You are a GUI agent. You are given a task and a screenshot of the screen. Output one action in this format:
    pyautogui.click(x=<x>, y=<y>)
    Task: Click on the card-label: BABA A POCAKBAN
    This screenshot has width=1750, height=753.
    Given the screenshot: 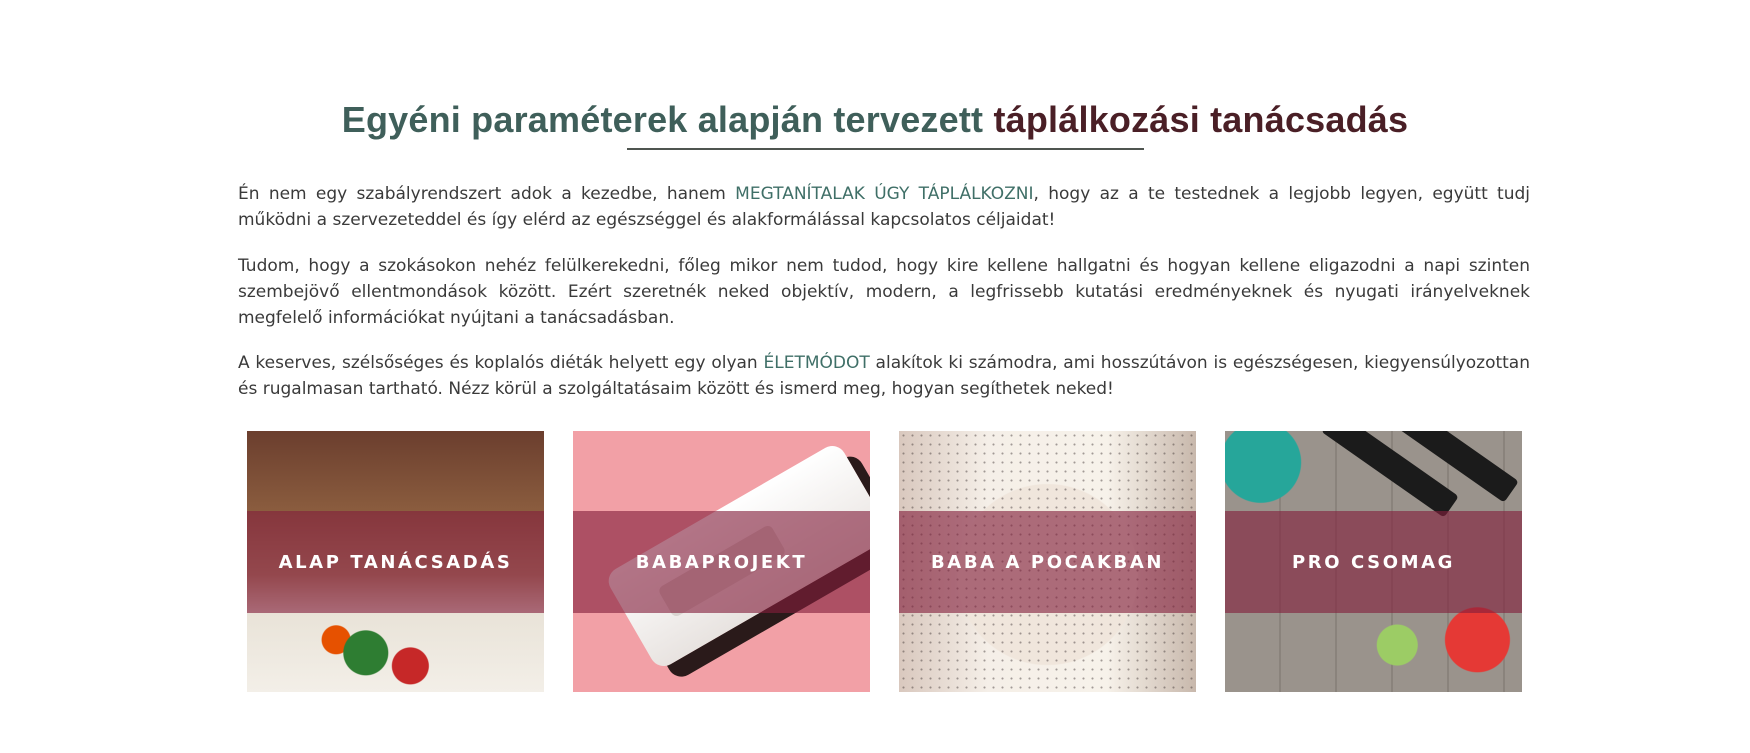 What is the action you would take?
    pyautogui.click(x=1047, y=562)
    